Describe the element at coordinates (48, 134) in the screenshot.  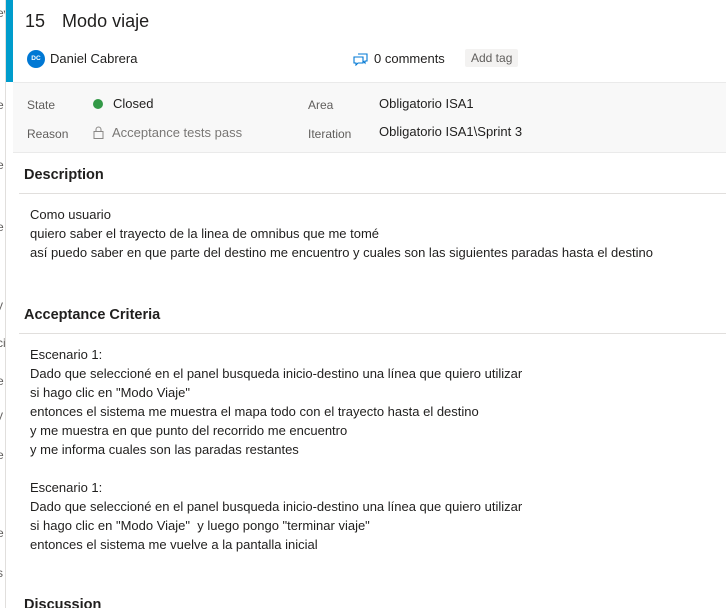
I see `reason-label: Reason` at that location.